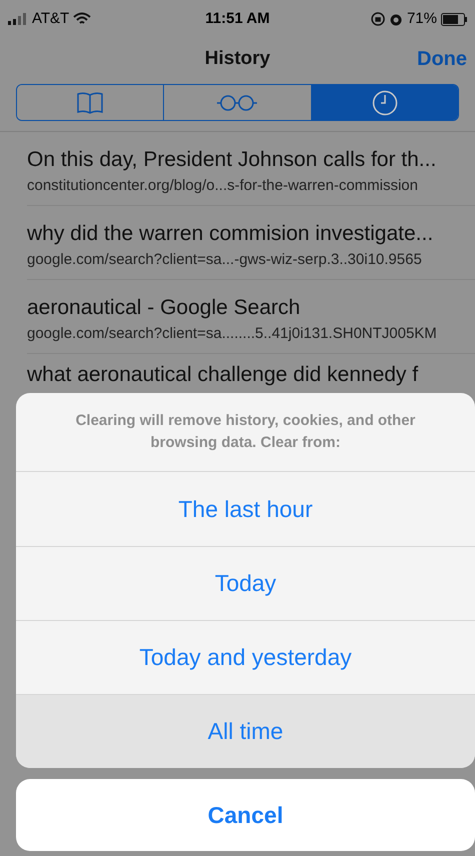 The width and height of the screenshot is (475, 856). Describe the element at coordinates (18, 19) in the screenshot. I see `signal-icon` at that location.